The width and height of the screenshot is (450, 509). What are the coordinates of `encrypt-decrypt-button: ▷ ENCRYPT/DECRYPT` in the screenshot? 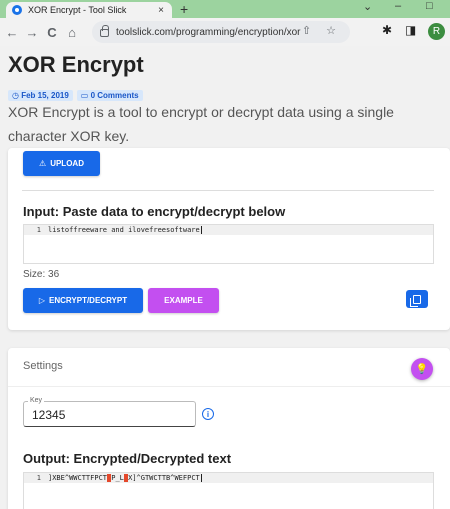 It's located at (83, 300).